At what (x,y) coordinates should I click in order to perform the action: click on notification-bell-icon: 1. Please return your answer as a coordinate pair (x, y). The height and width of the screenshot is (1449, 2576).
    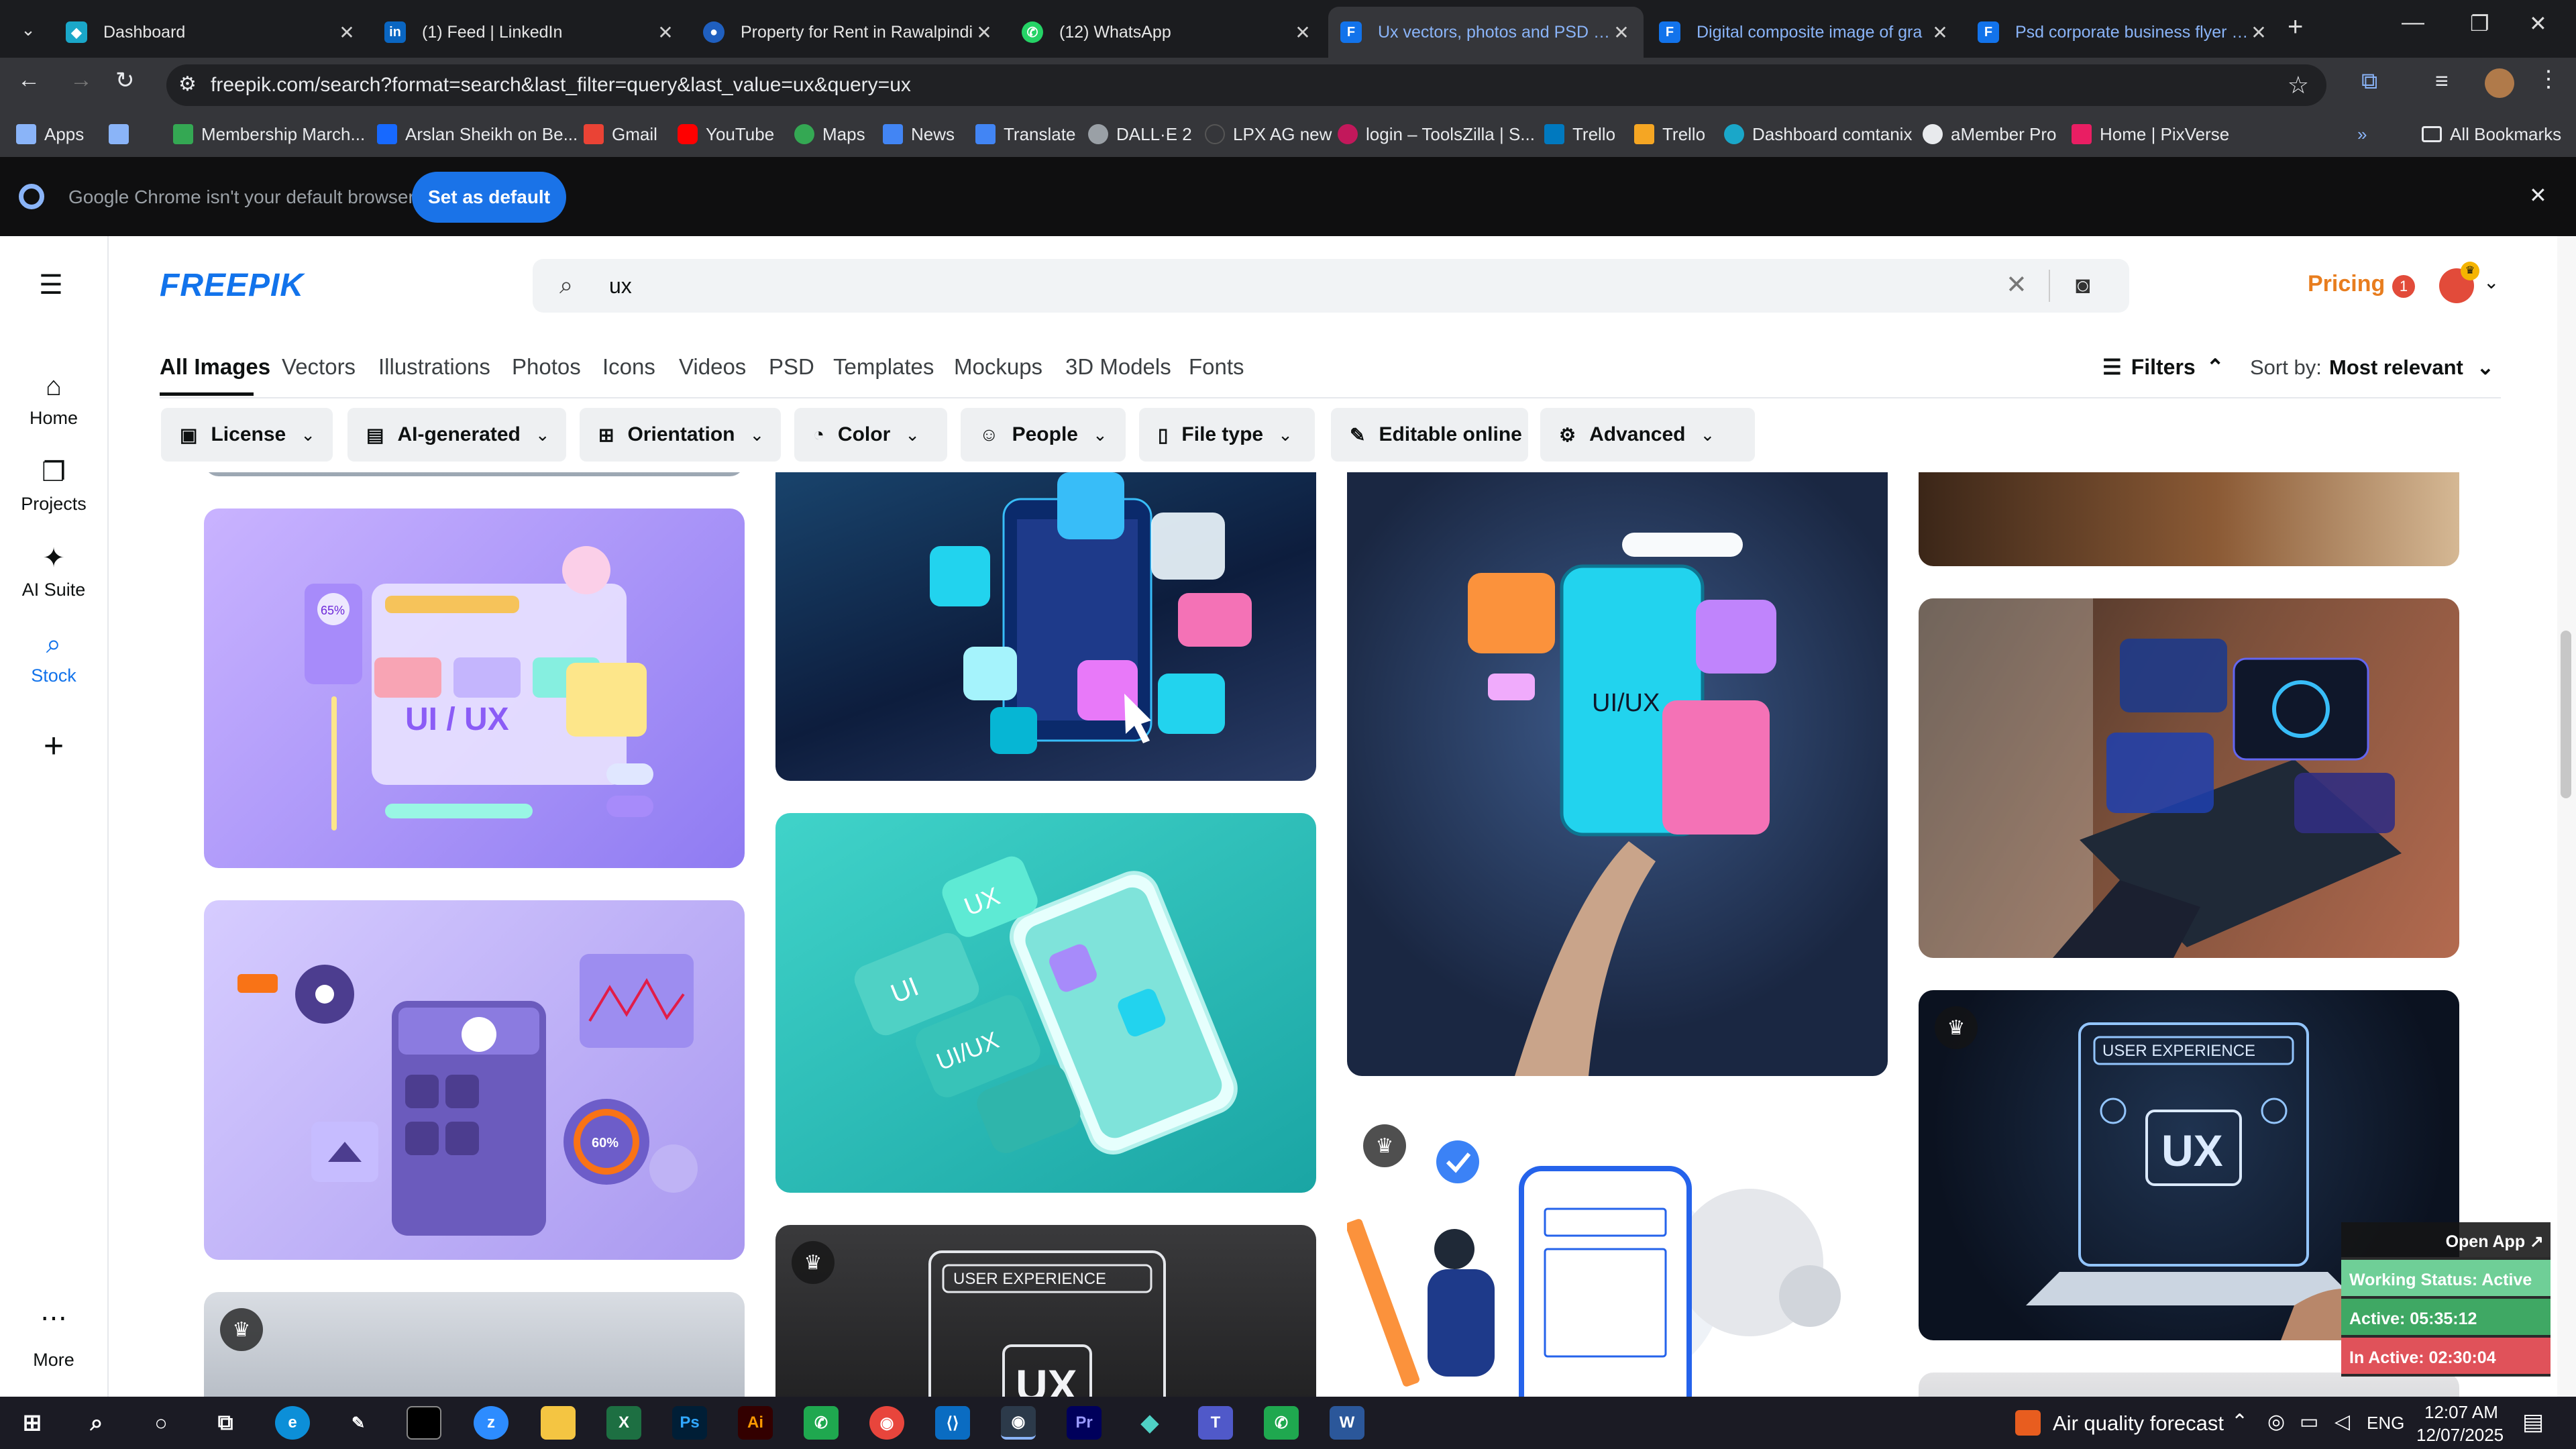
    Looking at the image, I should click on (2403, 286).